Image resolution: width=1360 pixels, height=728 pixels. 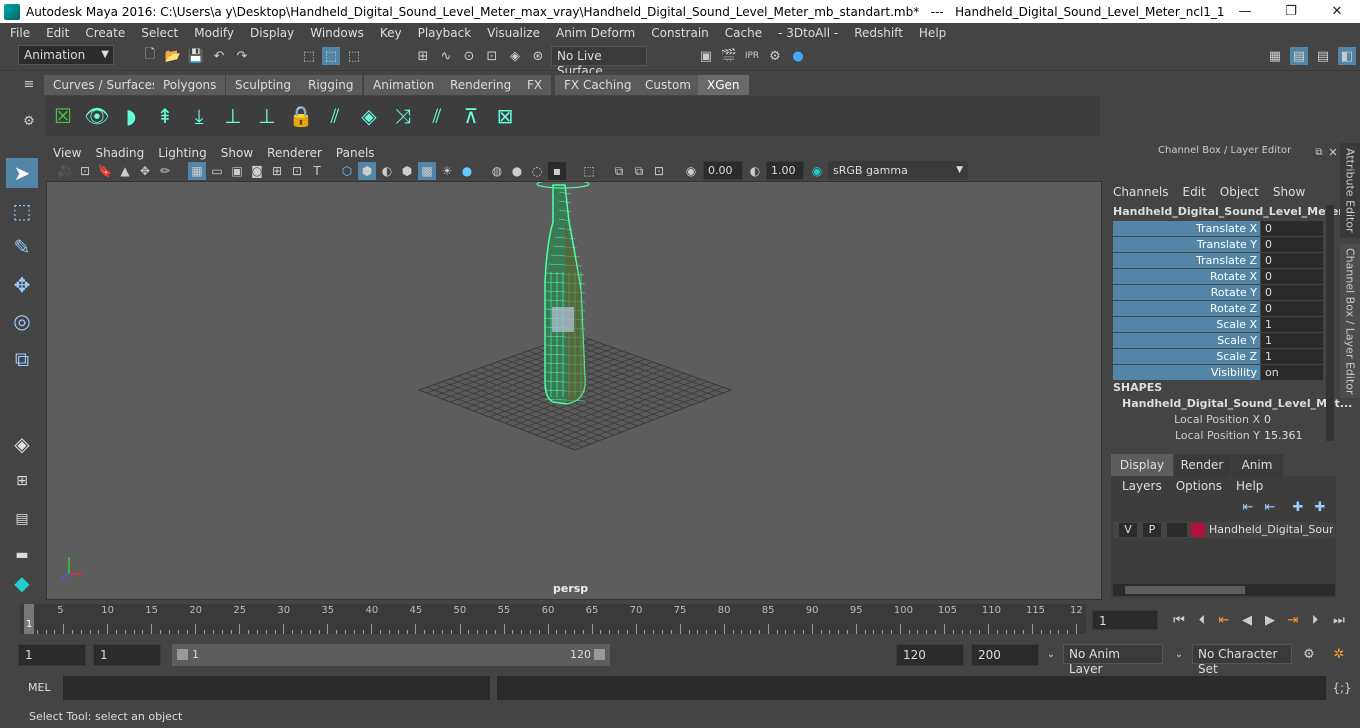 I want to click on xgen-add-point-icon: ⊥, so click(x=233, y=116).